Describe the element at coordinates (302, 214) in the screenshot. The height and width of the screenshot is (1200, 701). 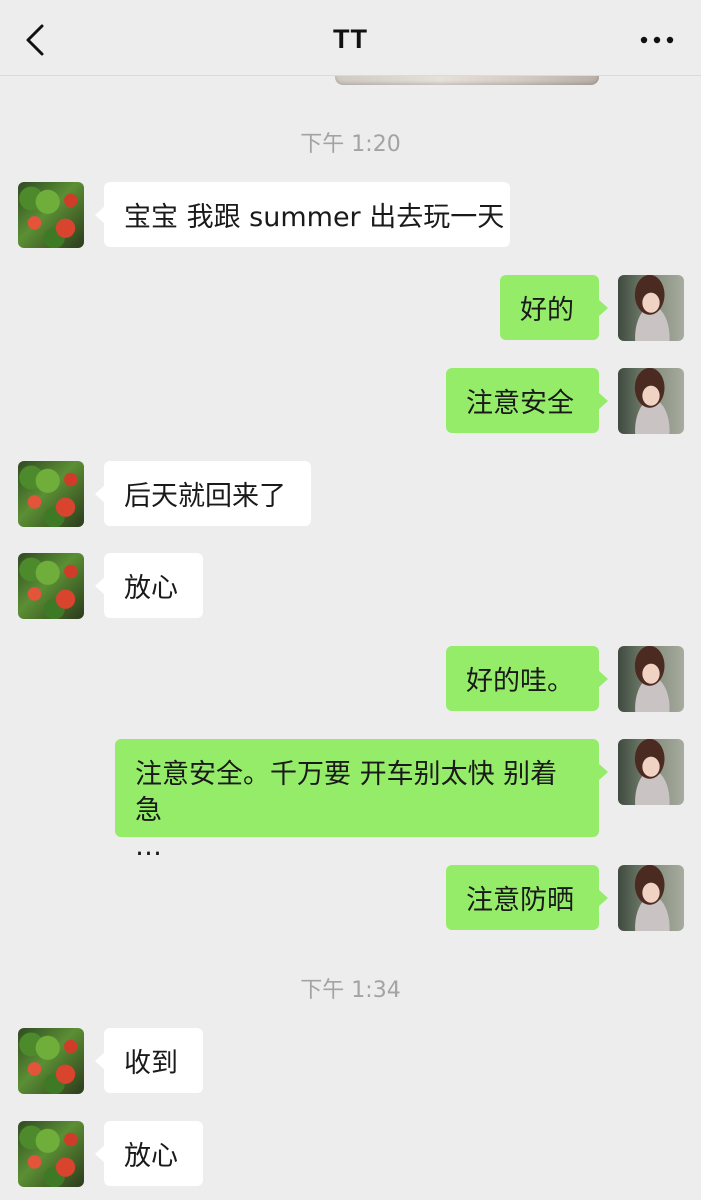
I see `received-message: 宝宝 我跟 summer 出去玩一天` at that location.